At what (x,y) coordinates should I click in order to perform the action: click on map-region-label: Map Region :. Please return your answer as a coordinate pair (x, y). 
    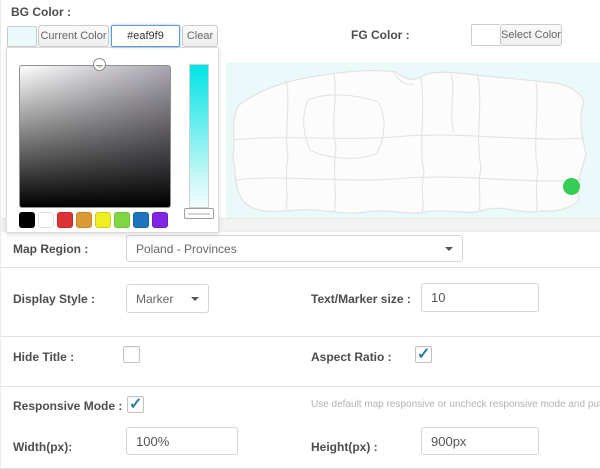
    Looking at the image, I should click on (51, 249).